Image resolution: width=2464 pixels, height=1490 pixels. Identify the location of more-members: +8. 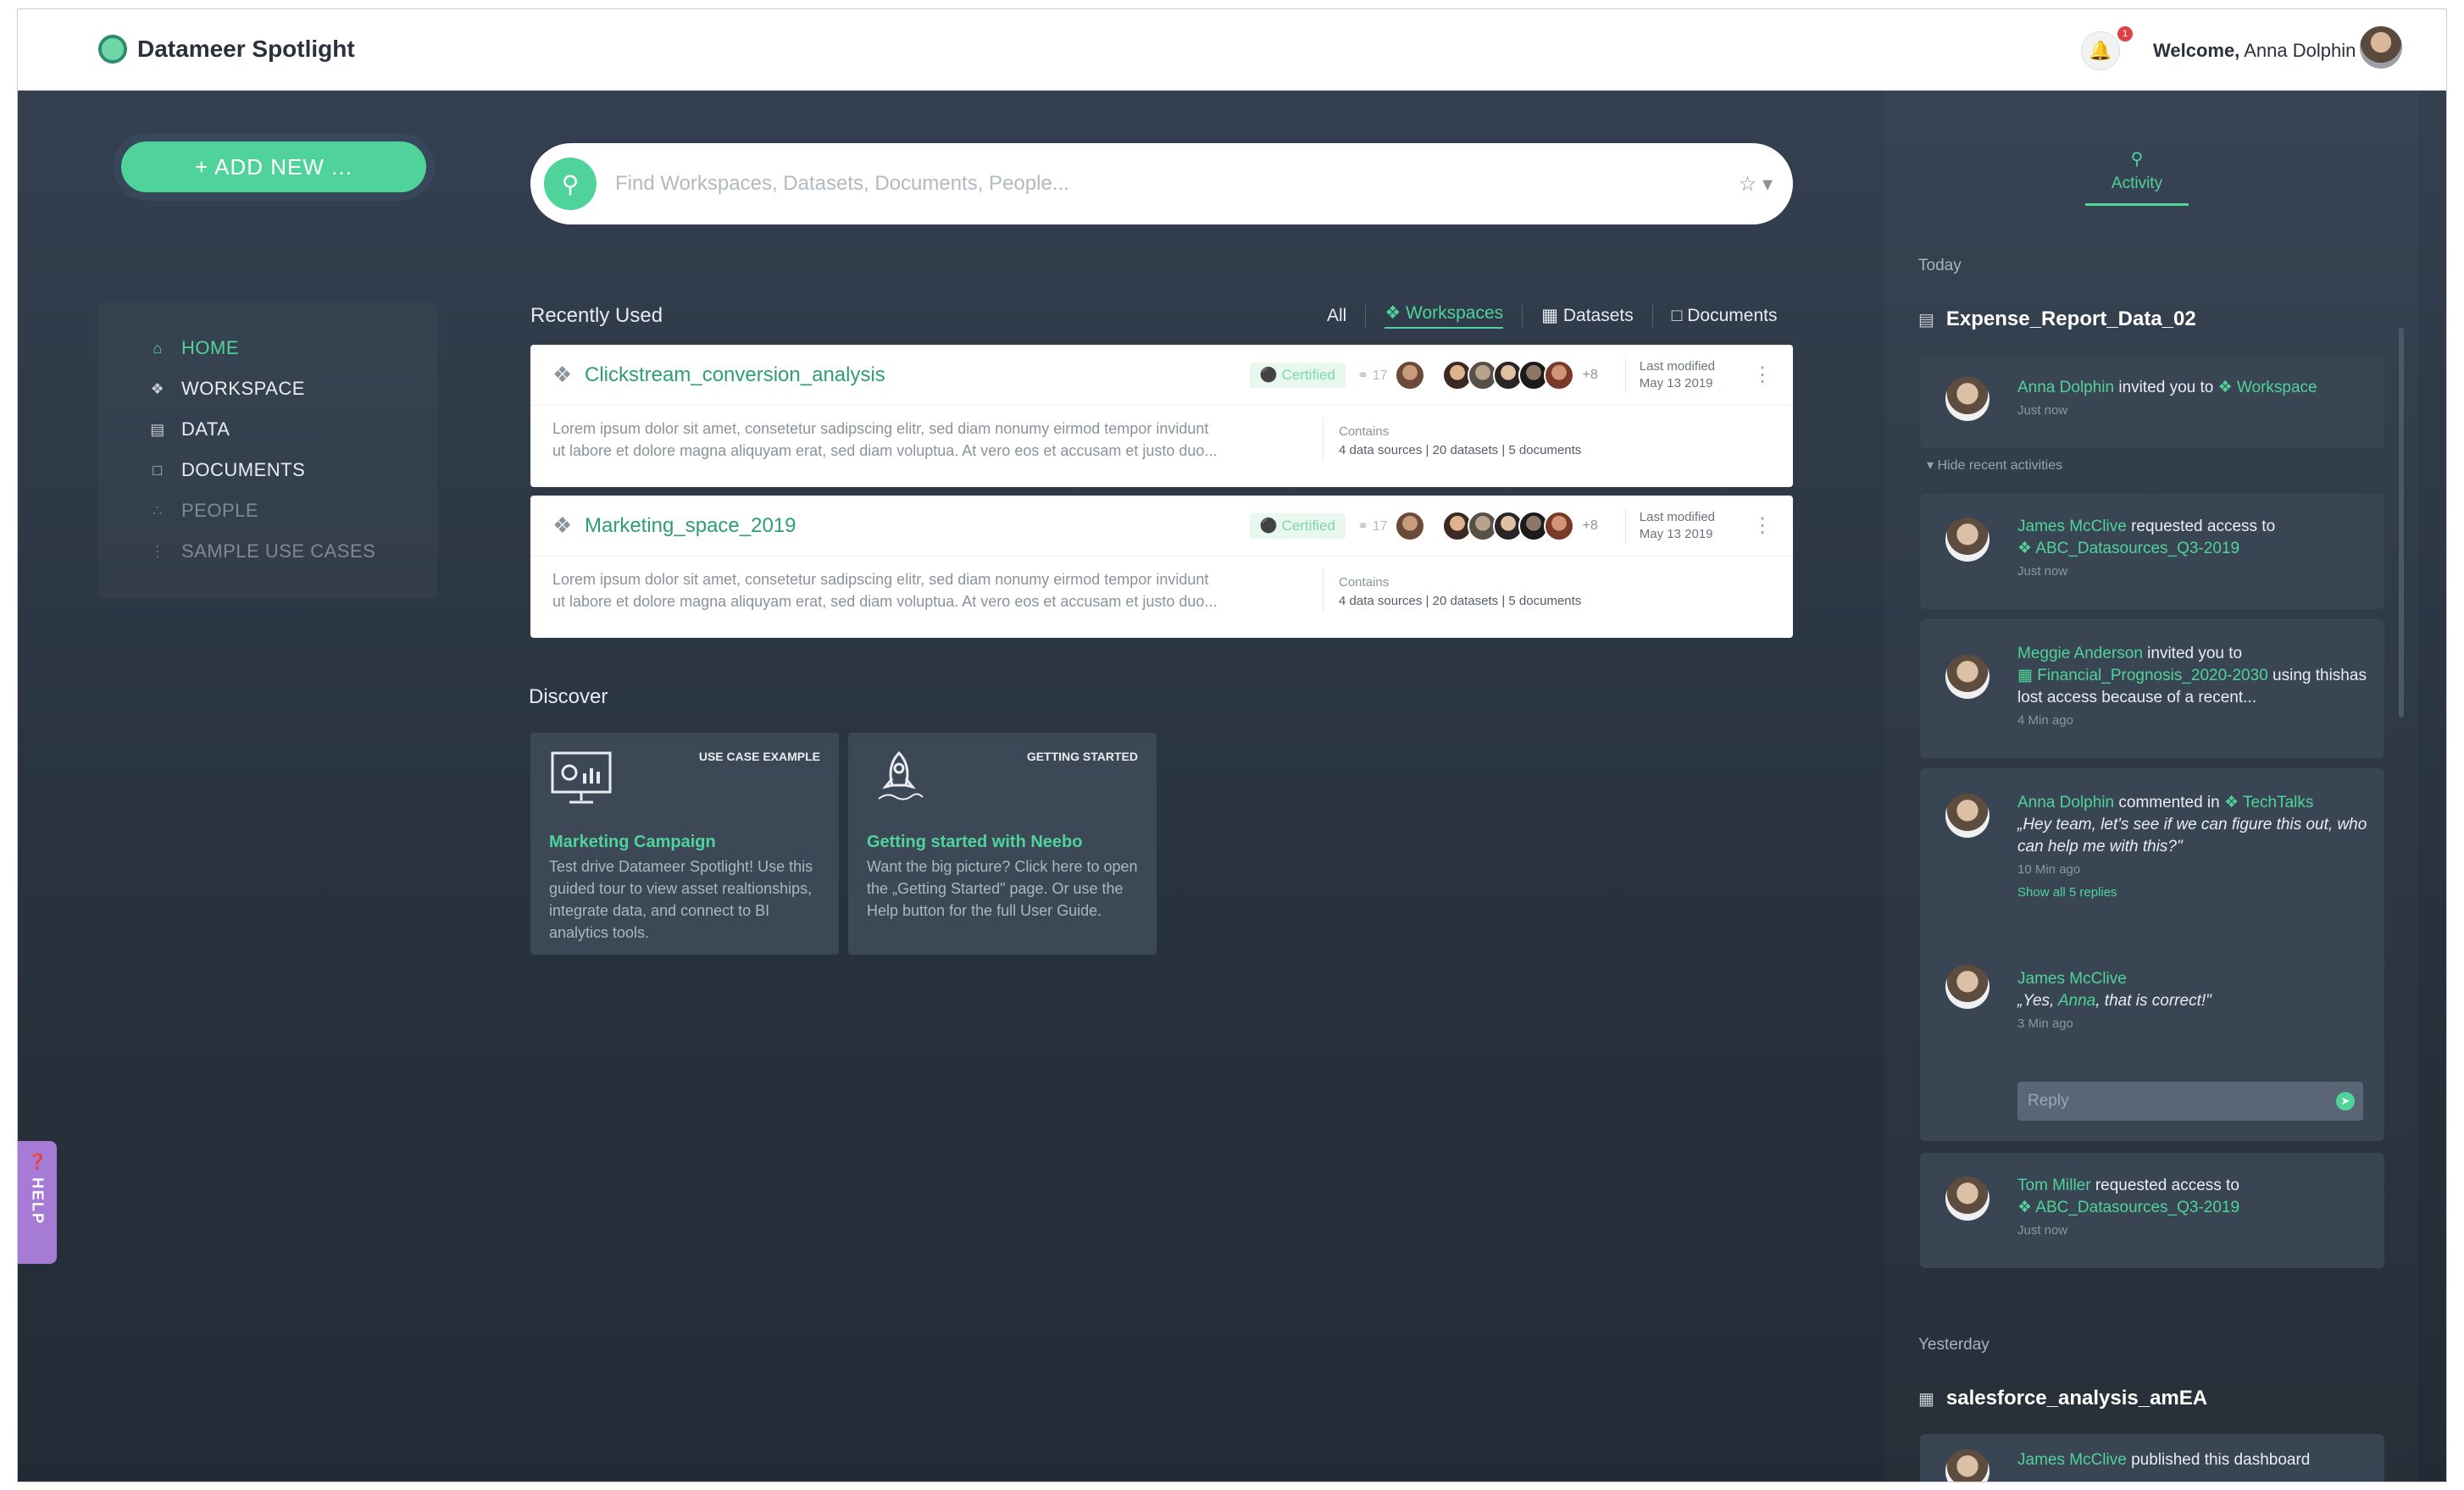
(1590, 525).